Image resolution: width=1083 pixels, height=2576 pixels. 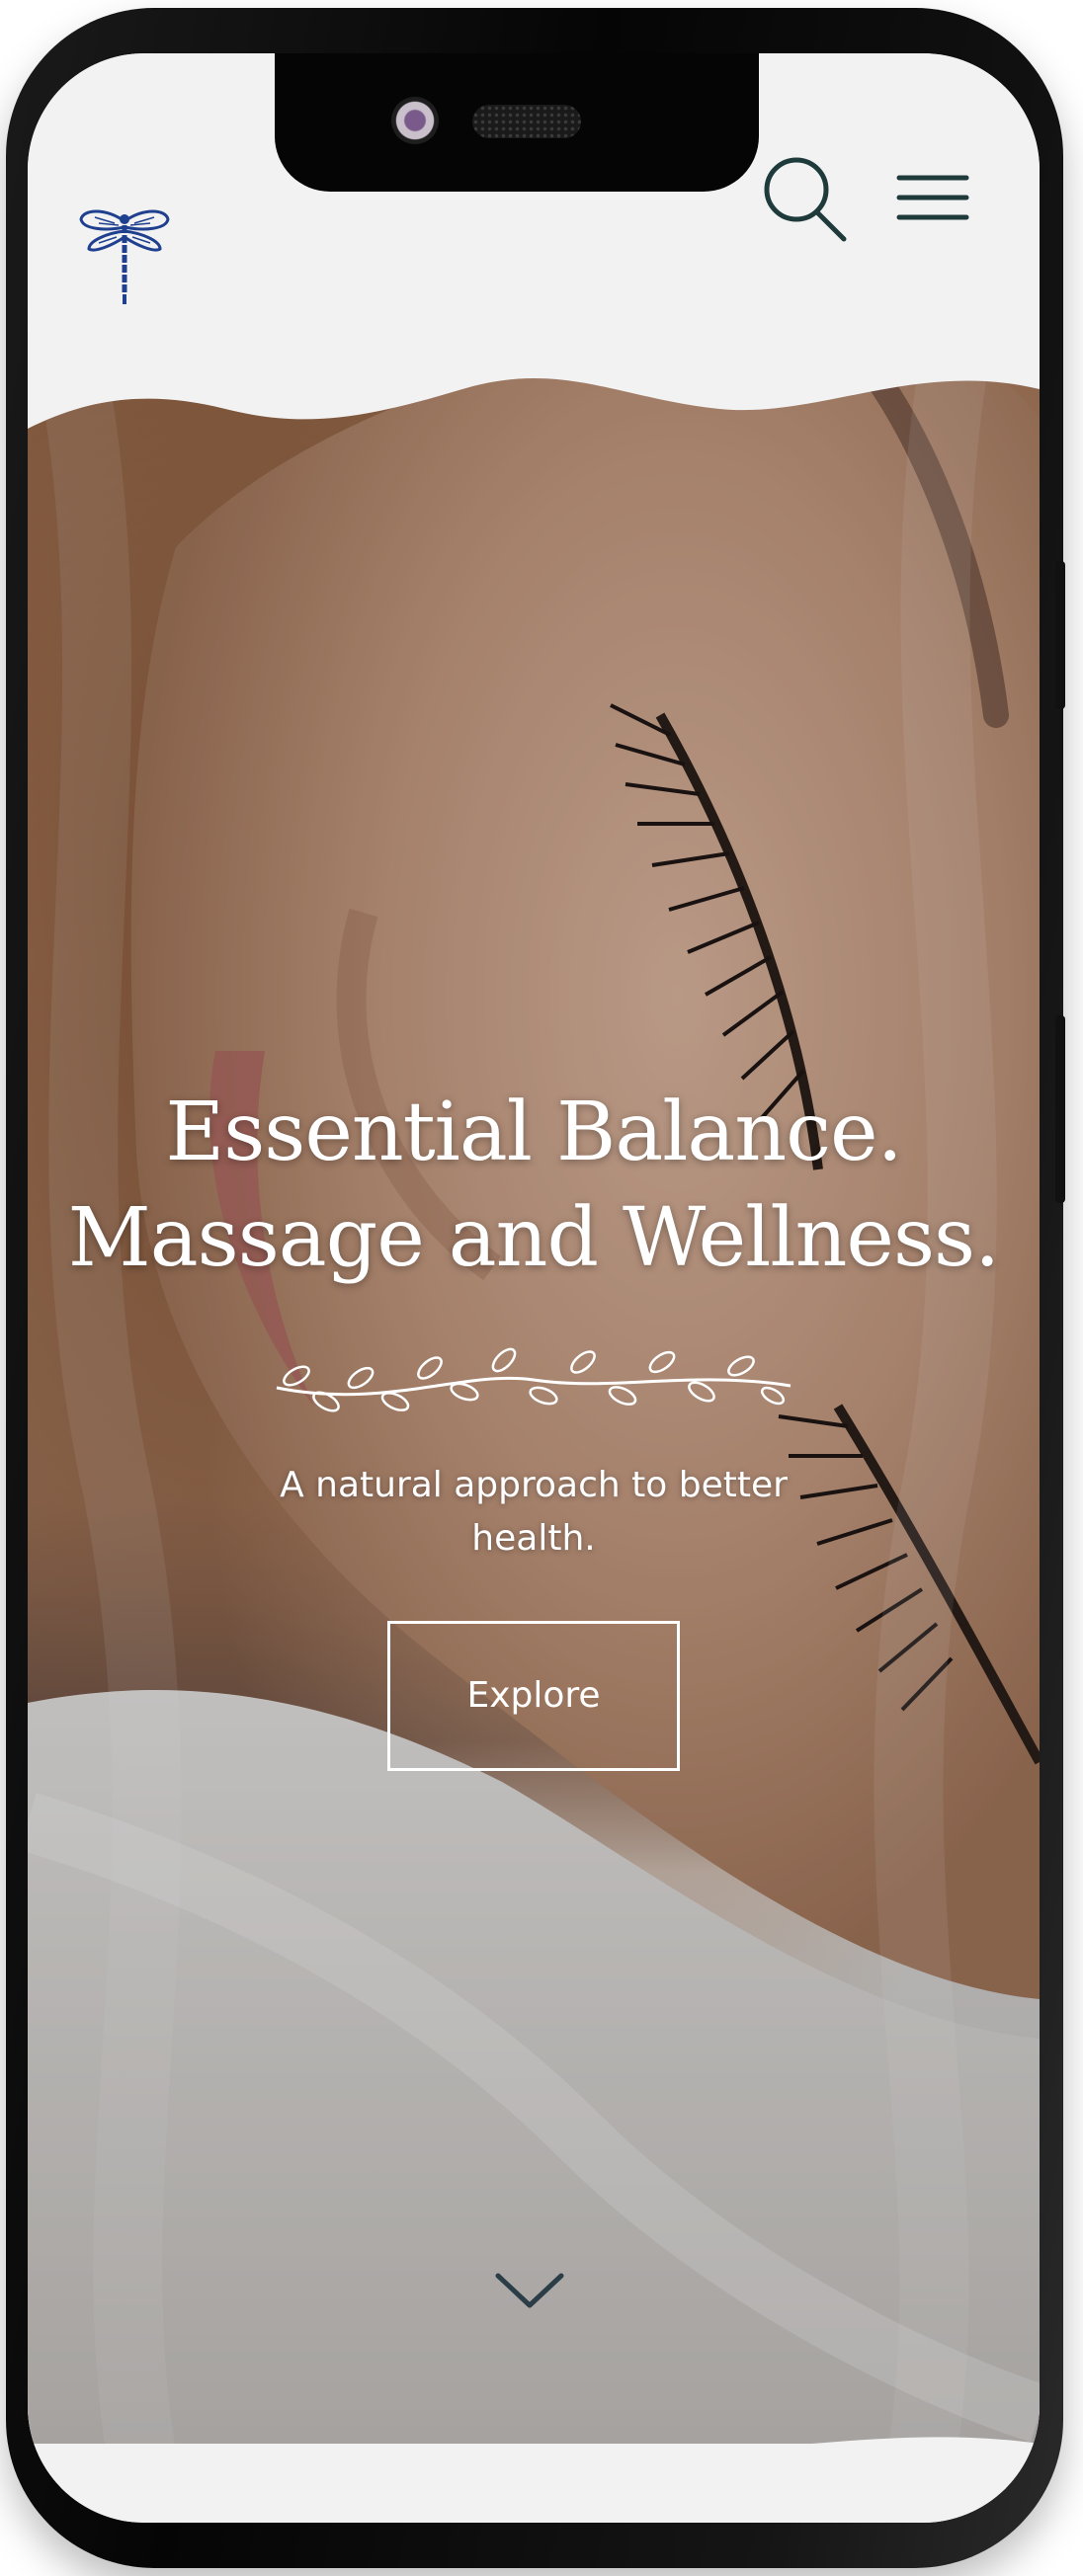 What do you see at coordinates (125, 255) in the screenshot?
I see `dragonfly-icon` at bounding box center [125, 255].